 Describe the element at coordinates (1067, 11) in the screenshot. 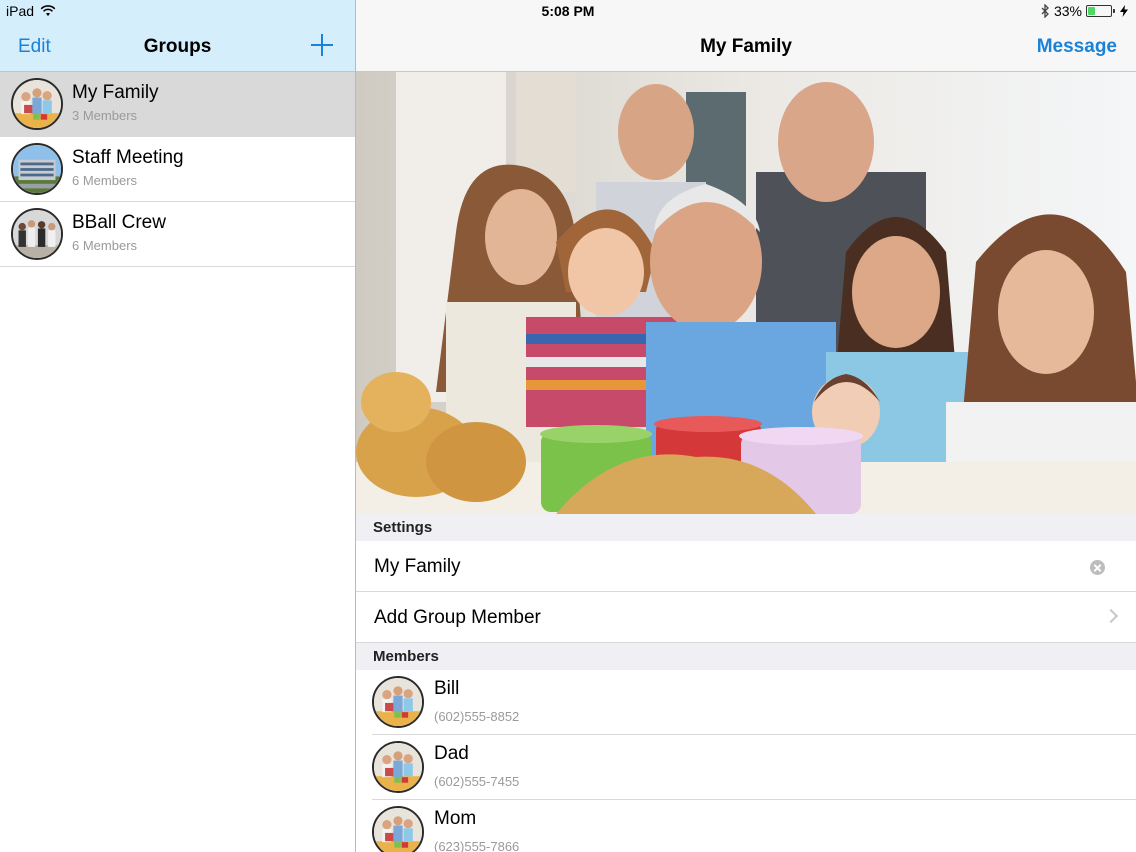

I see `battery-percent: 33%` at that location.